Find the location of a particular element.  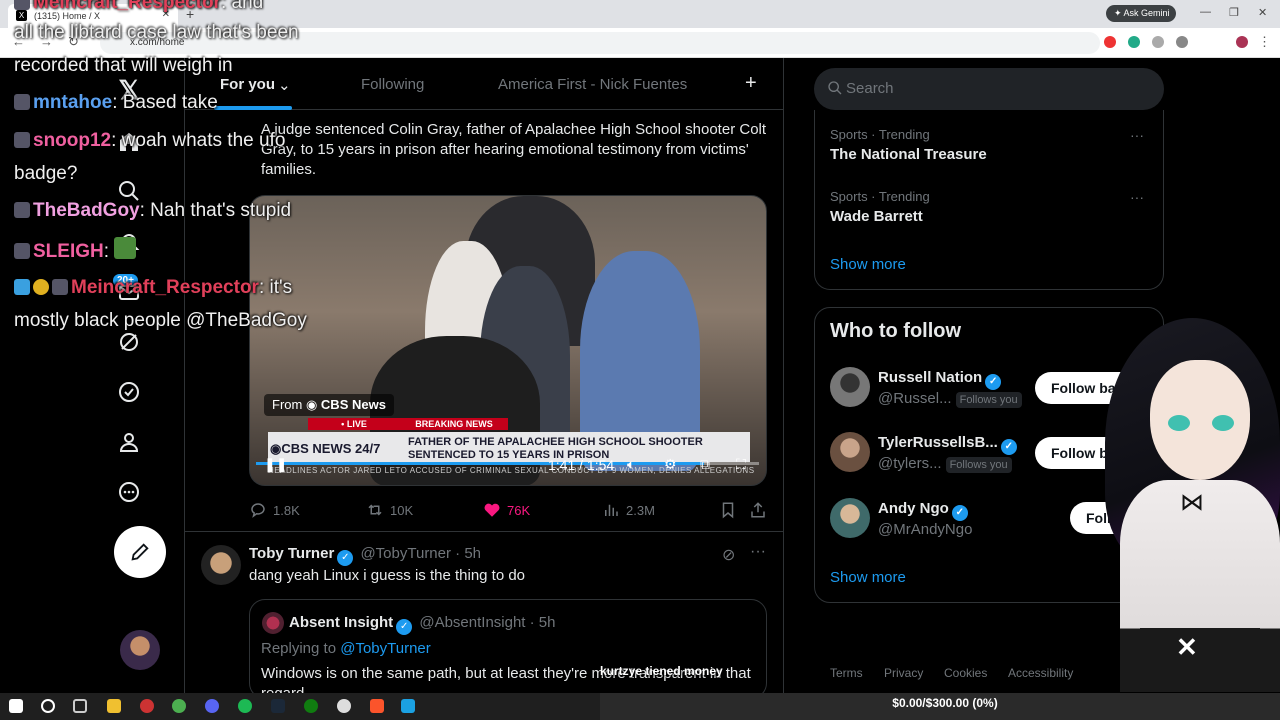

extensions-puzzle-icon is located at coordinates (1182, 42).